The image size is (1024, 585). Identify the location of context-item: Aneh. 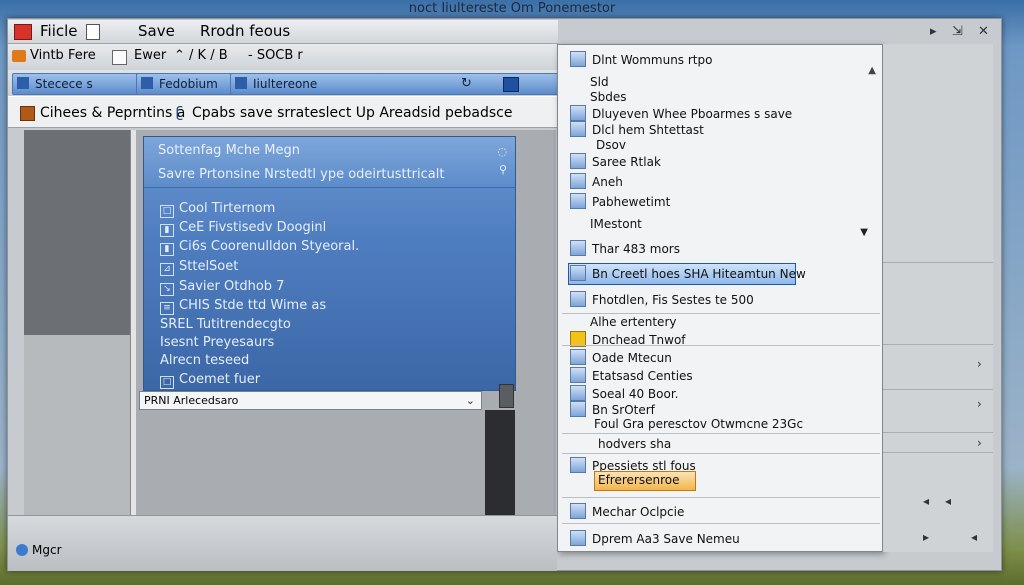
(596, 181).